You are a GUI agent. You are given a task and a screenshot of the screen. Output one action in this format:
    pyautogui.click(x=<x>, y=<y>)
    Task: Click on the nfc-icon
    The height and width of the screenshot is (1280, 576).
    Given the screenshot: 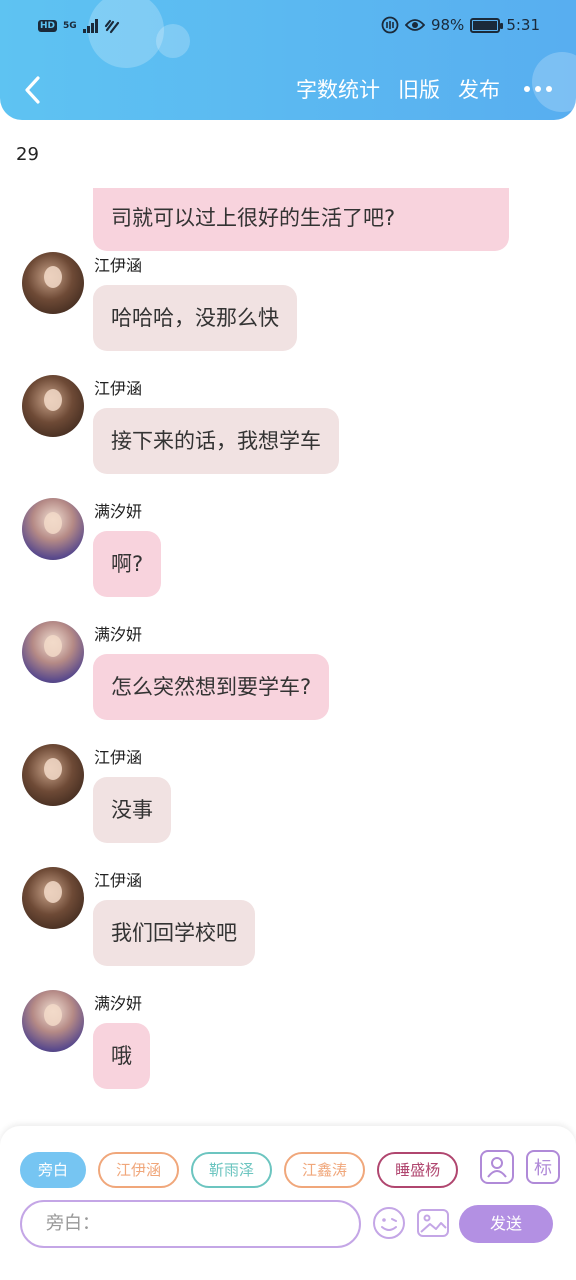 What is the action you would take?
    pyautogui.click(x=390, y=25)
    